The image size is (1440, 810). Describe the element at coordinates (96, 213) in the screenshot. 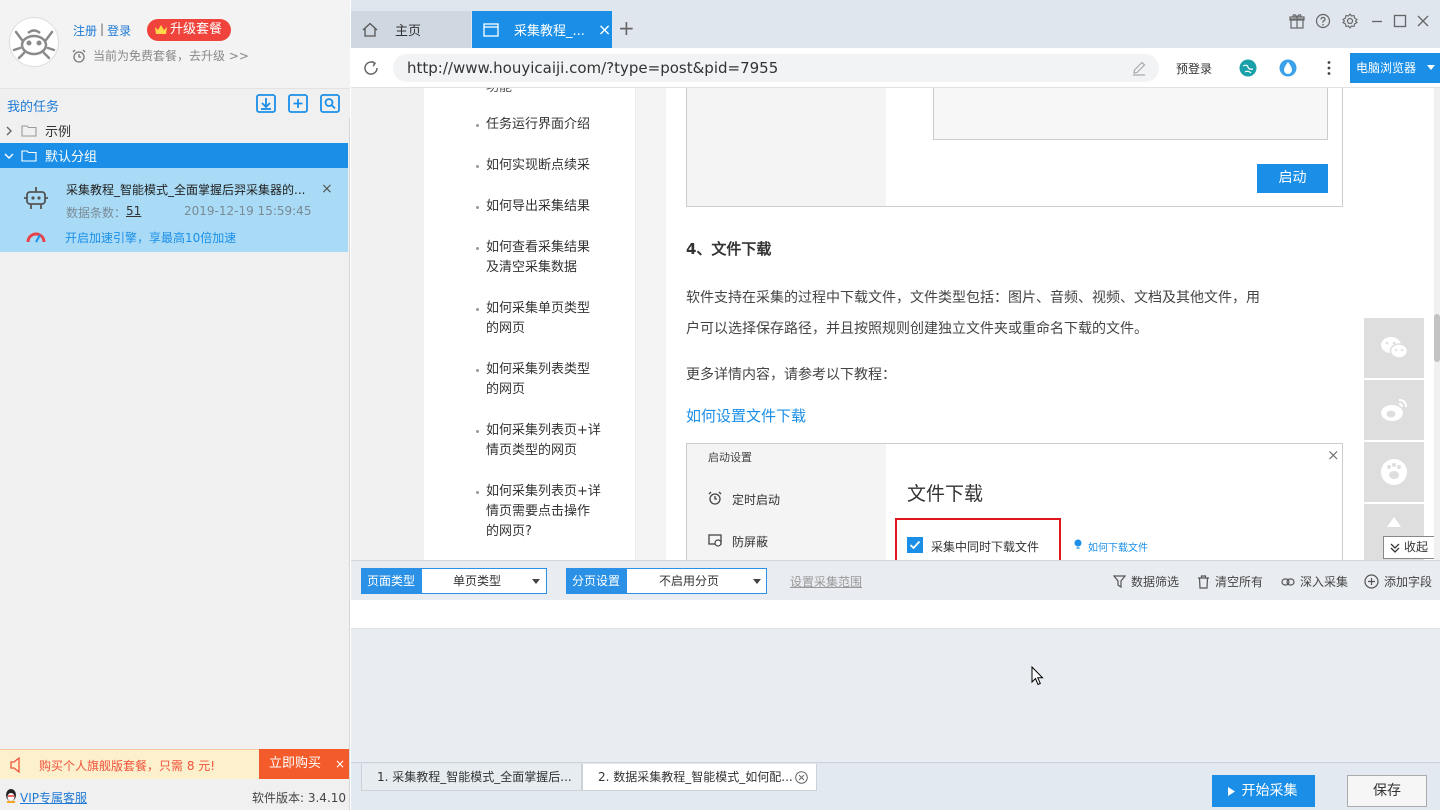

I see `count-label: 数据条数：` at that location.